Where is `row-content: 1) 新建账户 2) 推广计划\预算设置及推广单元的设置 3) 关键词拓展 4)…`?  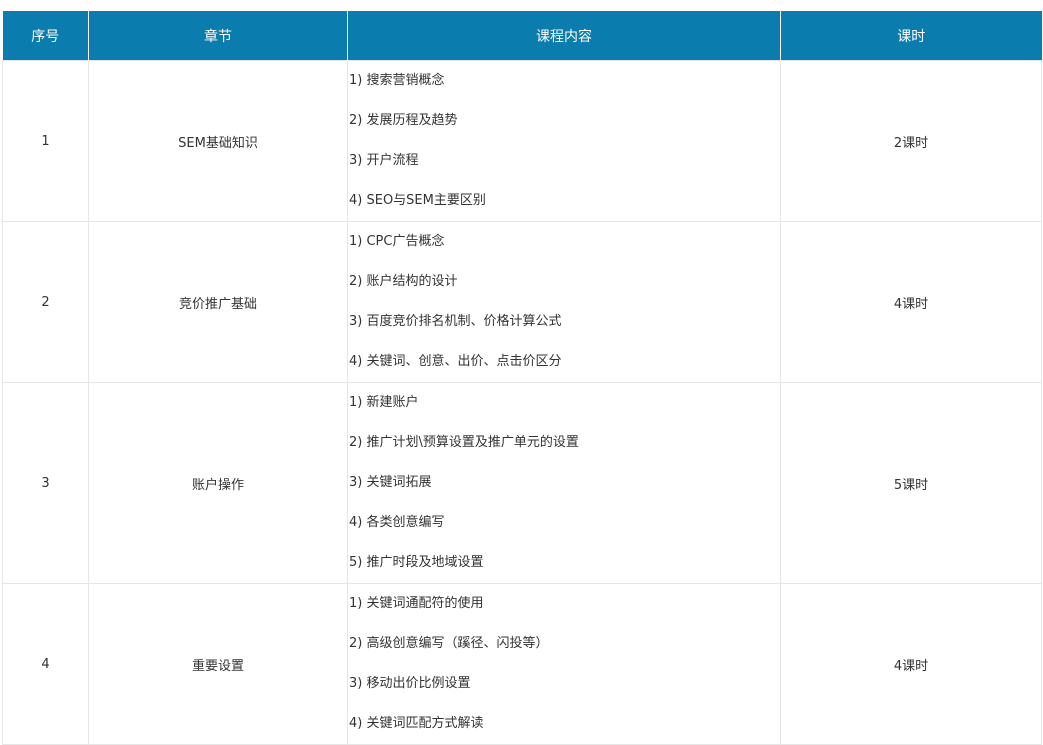
row-content: 1) 新建账户 2) 推广计划\预算设置及推广单元的设置 3) 关键词拓展 4)… is located at coordinates (564, 483).